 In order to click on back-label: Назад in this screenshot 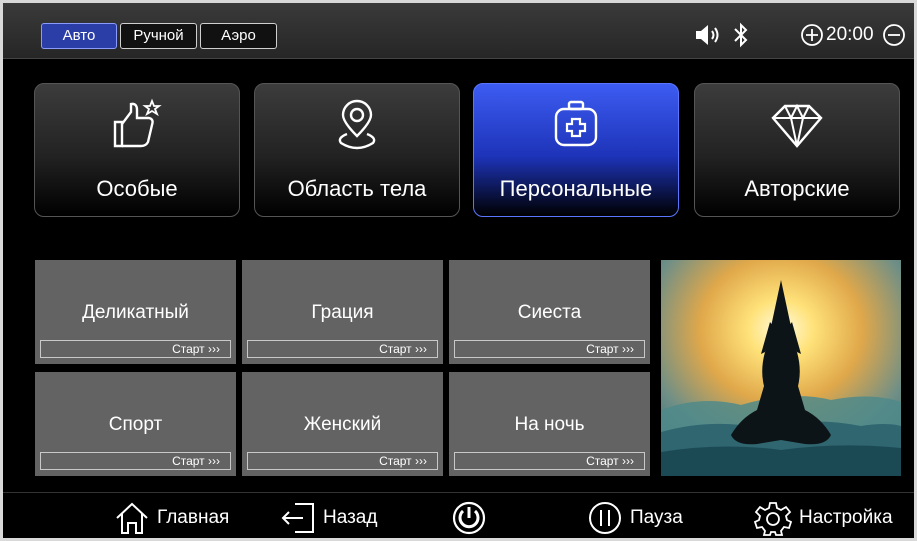, I will do `click(350, 517)`.